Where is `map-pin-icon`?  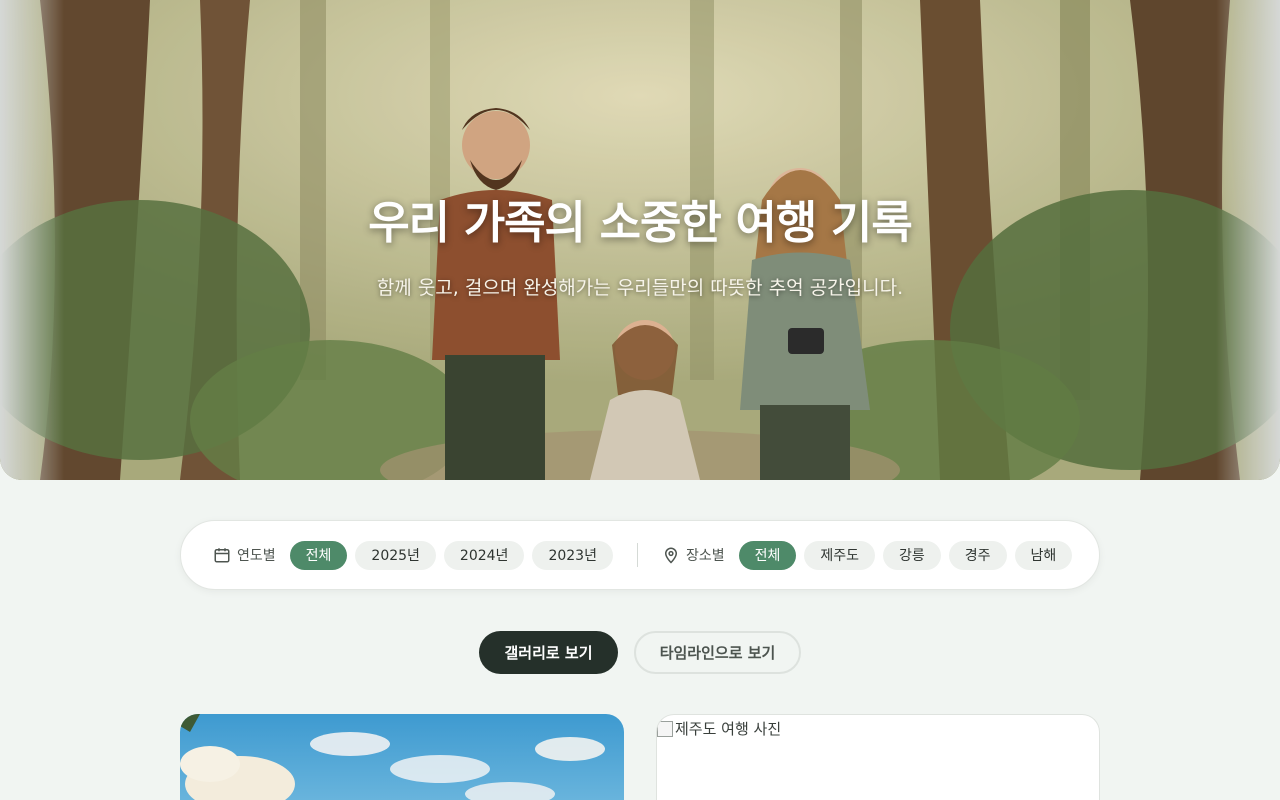 map-pin-icon is located at coordinates (670, 555).